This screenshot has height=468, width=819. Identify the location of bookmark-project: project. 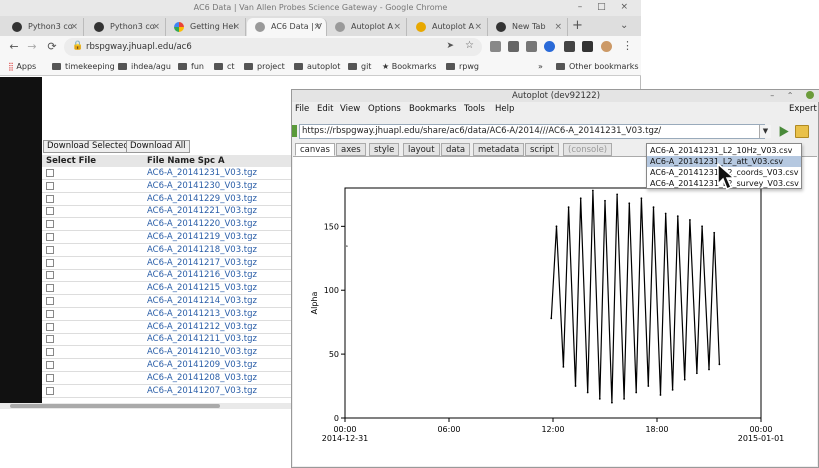
(264, 67).